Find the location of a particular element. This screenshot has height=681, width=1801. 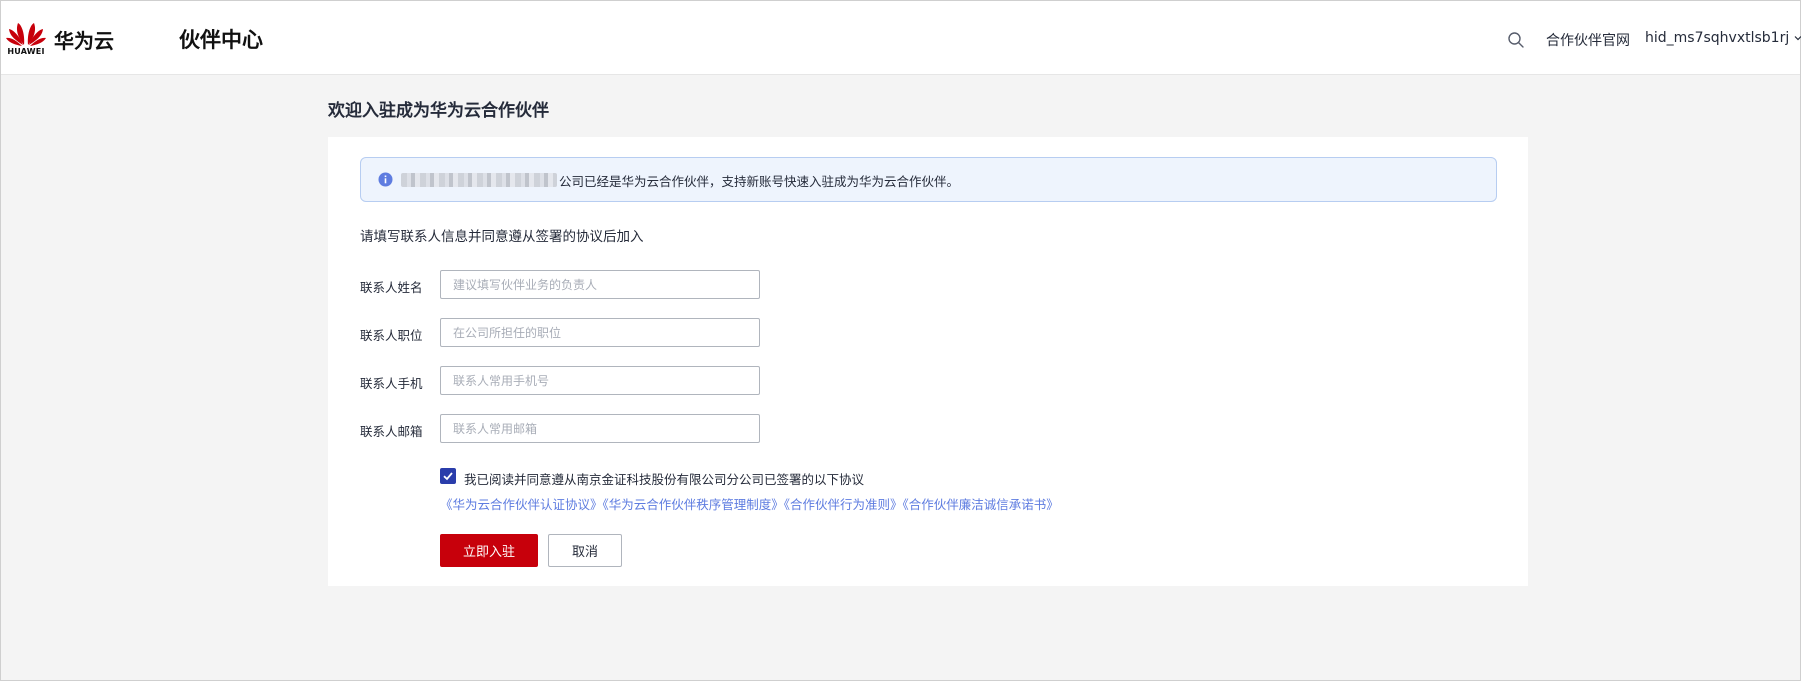

link-certification-agreement: 《华为云合作伙伴认证协议》 is located at coordinates (521, 504).